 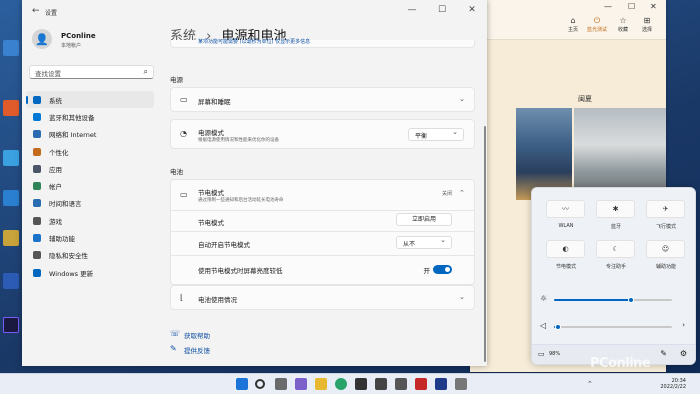 I want to click on person-icon, so click(x=37, y=186).